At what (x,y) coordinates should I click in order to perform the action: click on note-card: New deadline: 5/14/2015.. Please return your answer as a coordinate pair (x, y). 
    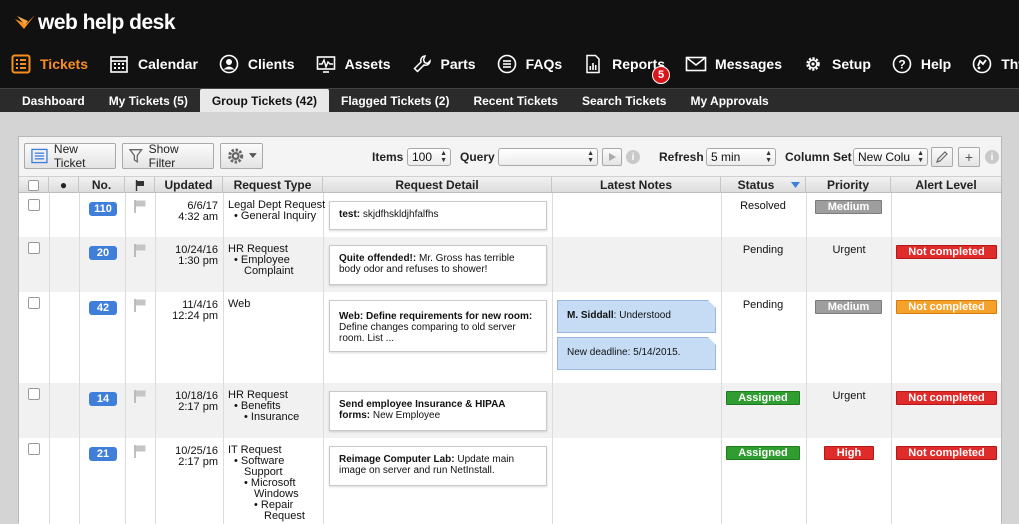
    Looking at the image, I should click on (636, 353).